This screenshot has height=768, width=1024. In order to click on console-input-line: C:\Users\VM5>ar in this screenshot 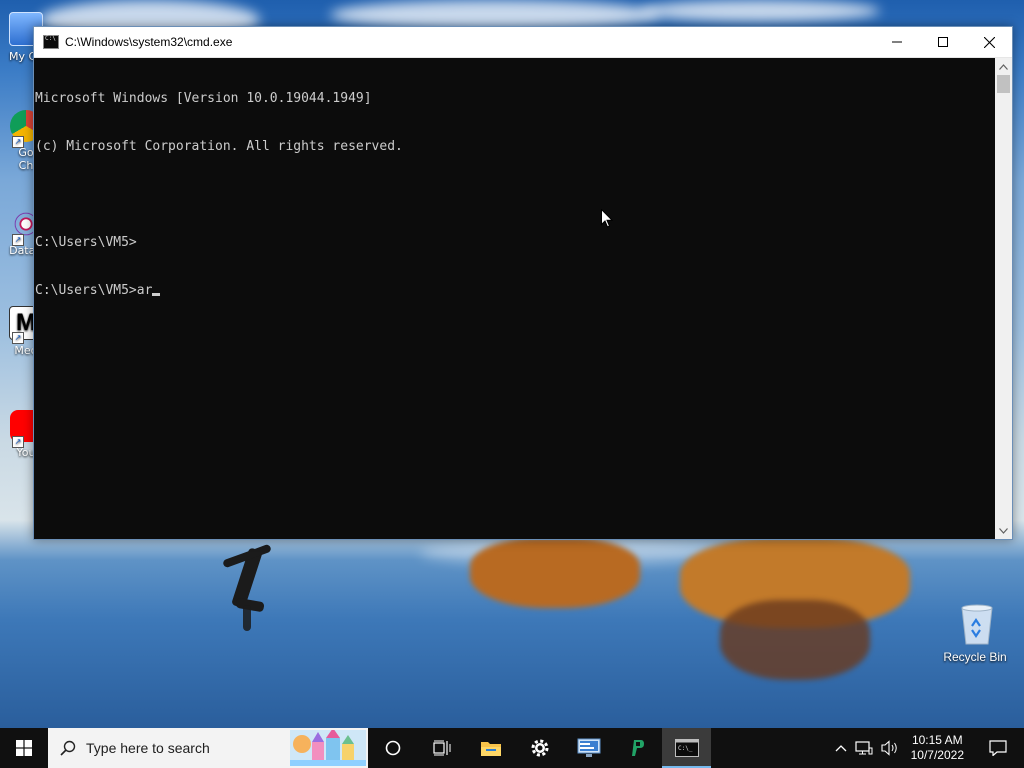, I will do `click(515, 291)`.